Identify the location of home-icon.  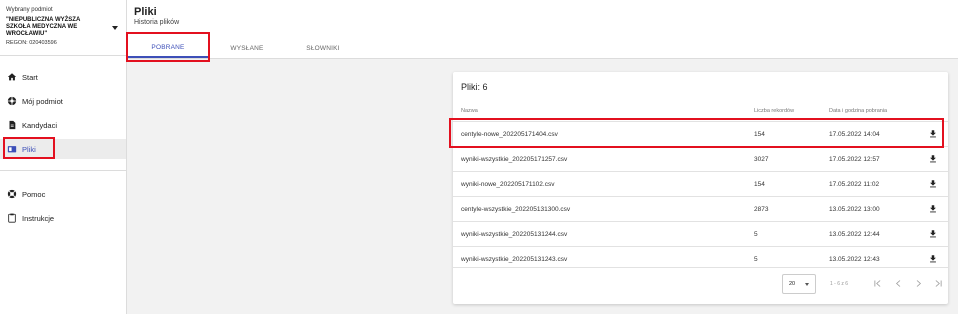
(12, 77).